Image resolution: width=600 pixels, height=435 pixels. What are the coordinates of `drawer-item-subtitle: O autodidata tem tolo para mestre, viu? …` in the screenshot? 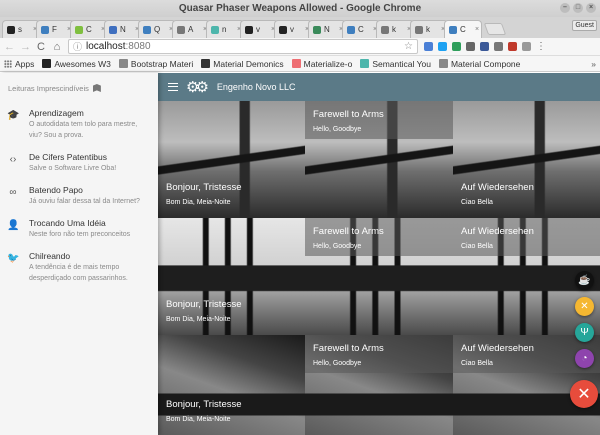 It's located at (83, 130).